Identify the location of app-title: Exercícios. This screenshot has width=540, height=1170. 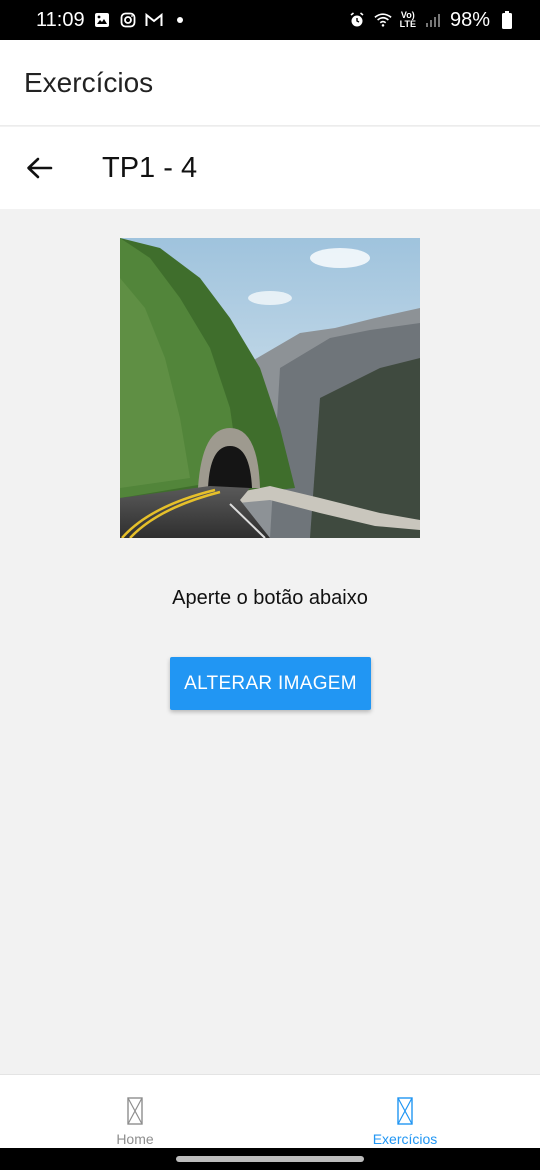
(89, 82).